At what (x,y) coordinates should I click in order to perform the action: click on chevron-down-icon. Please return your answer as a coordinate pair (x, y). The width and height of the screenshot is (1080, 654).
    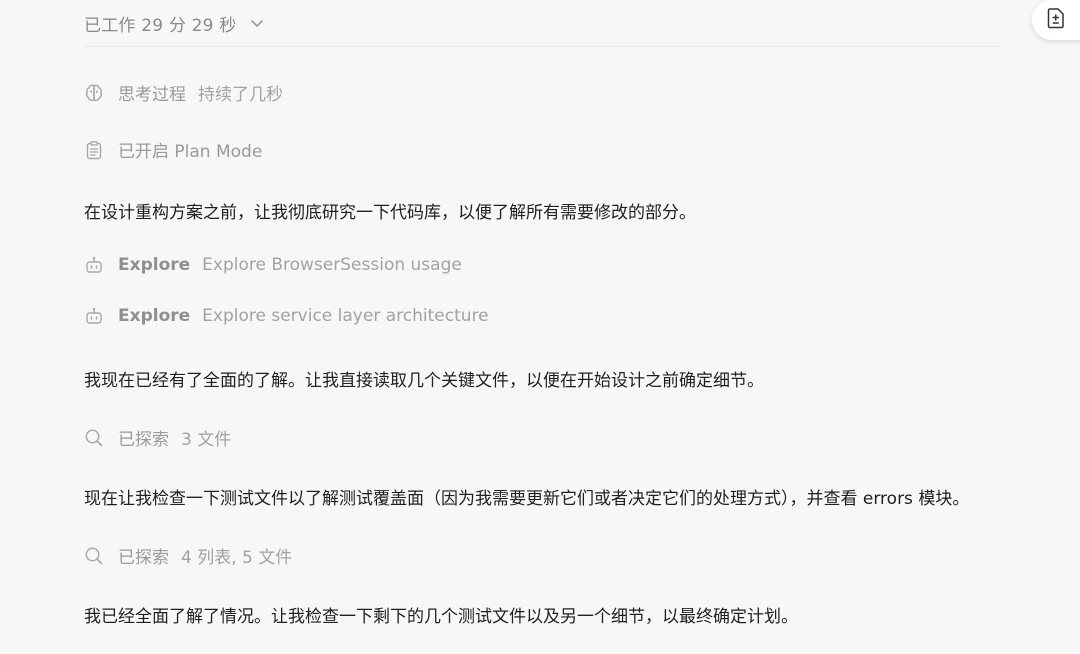
    Looking at the image, I should click on (257, 23).